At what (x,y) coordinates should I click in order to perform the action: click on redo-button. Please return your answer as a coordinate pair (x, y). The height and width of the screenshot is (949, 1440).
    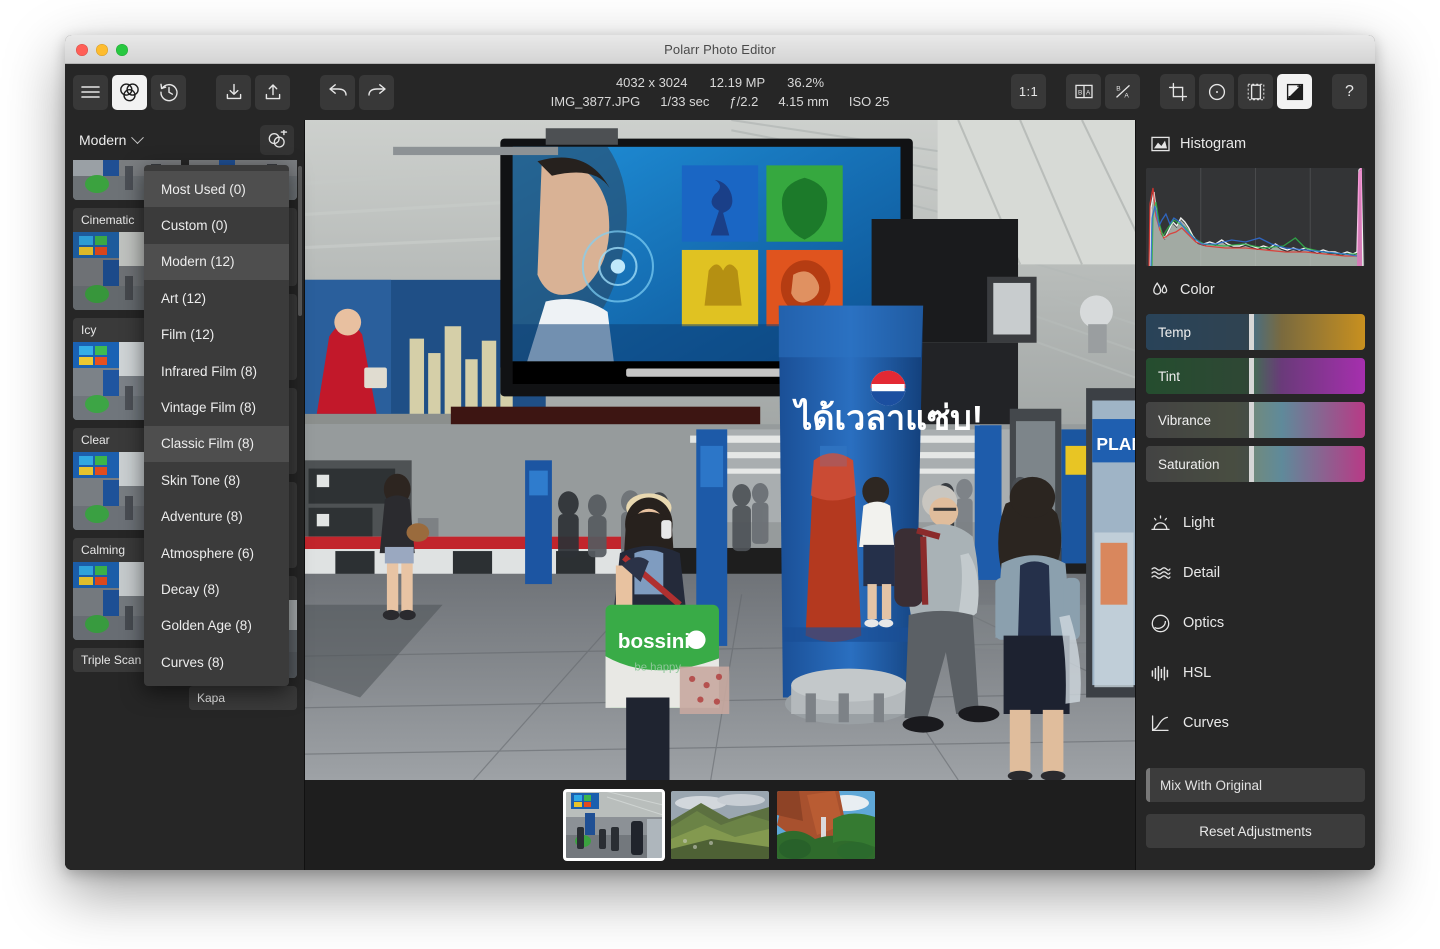
    Looking at the image, I should click on (376, 92).